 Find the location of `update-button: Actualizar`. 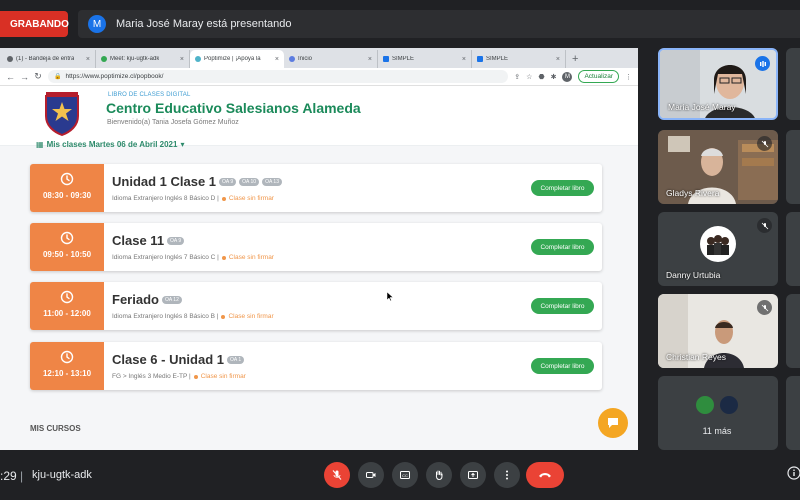

update-button: Actualizar is located at coordinates (598, 76).